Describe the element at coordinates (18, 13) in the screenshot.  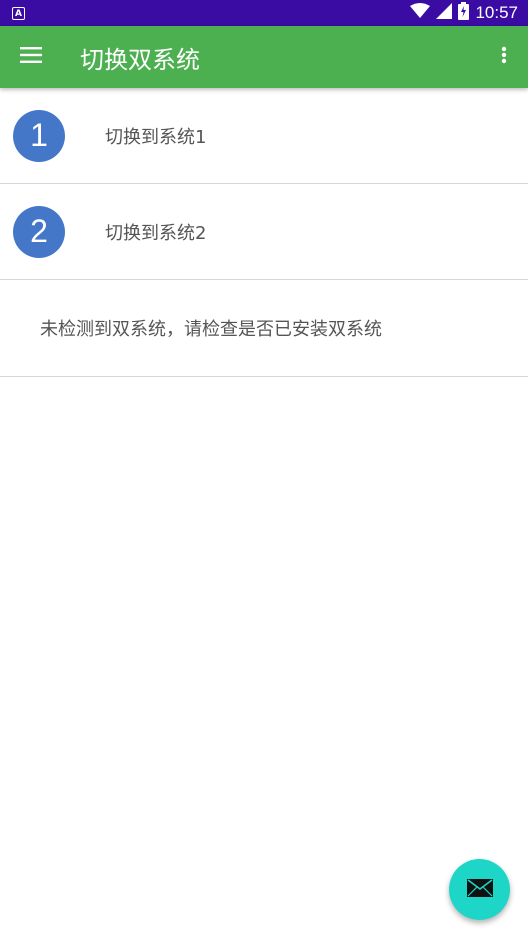
I see `notification-icon: A` at that location.